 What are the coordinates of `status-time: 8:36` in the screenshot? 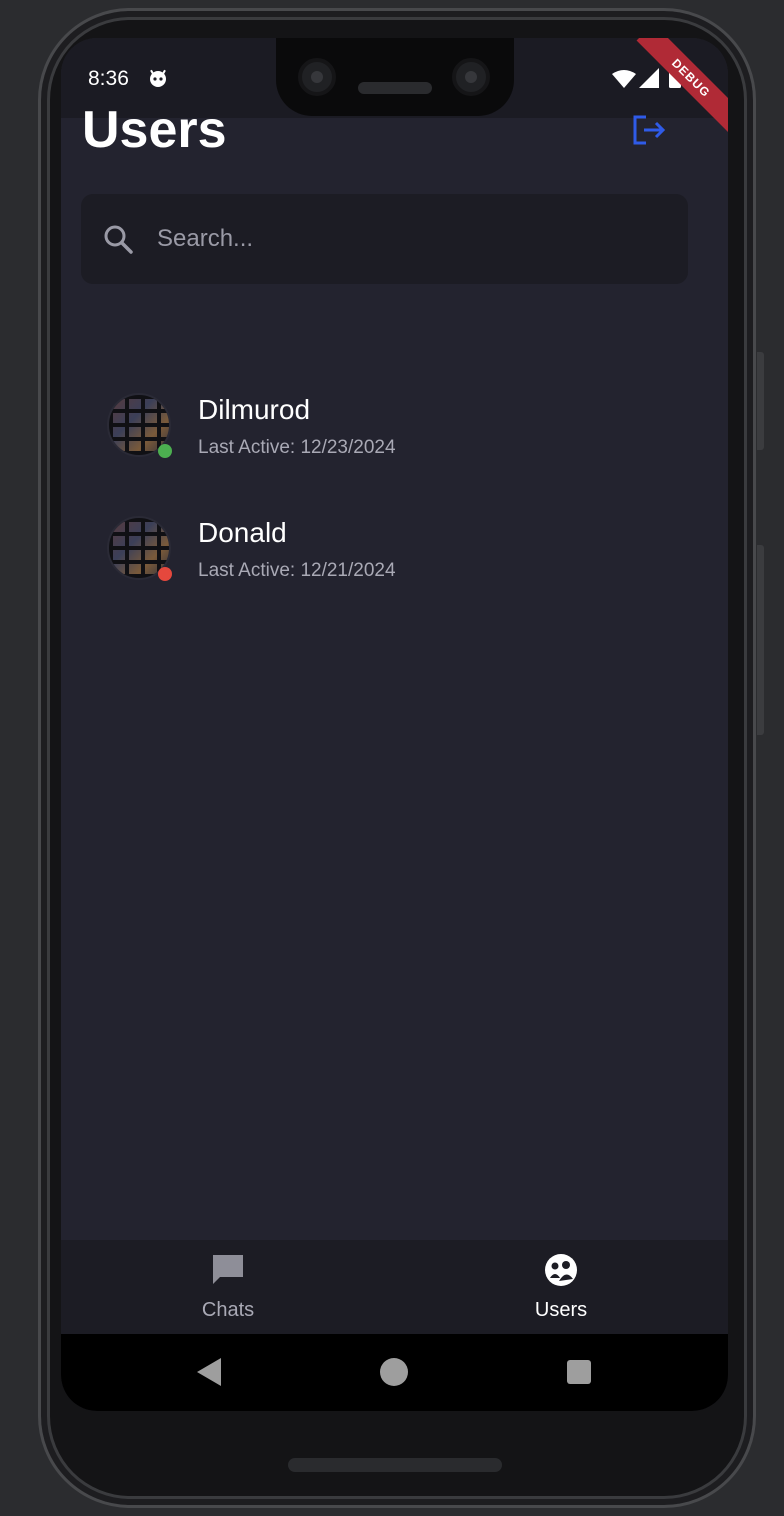 It's located at (108, 78).